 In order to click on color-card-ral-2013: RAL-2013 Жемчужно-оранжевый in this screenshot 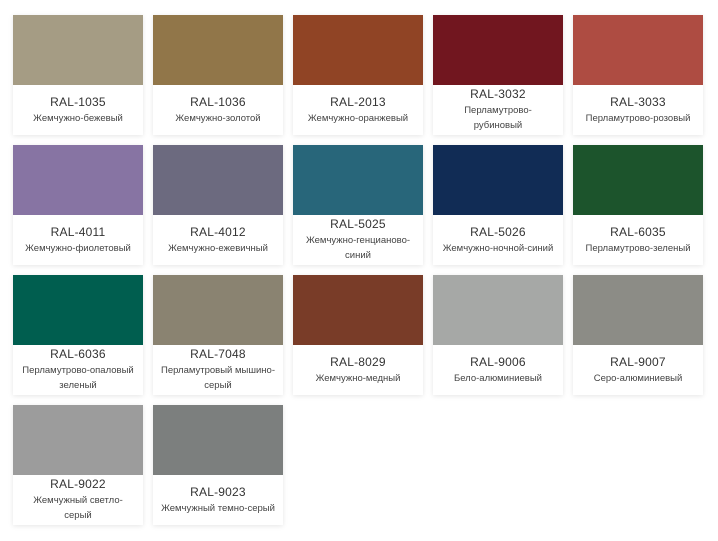, I will do `click(358, 75)`.